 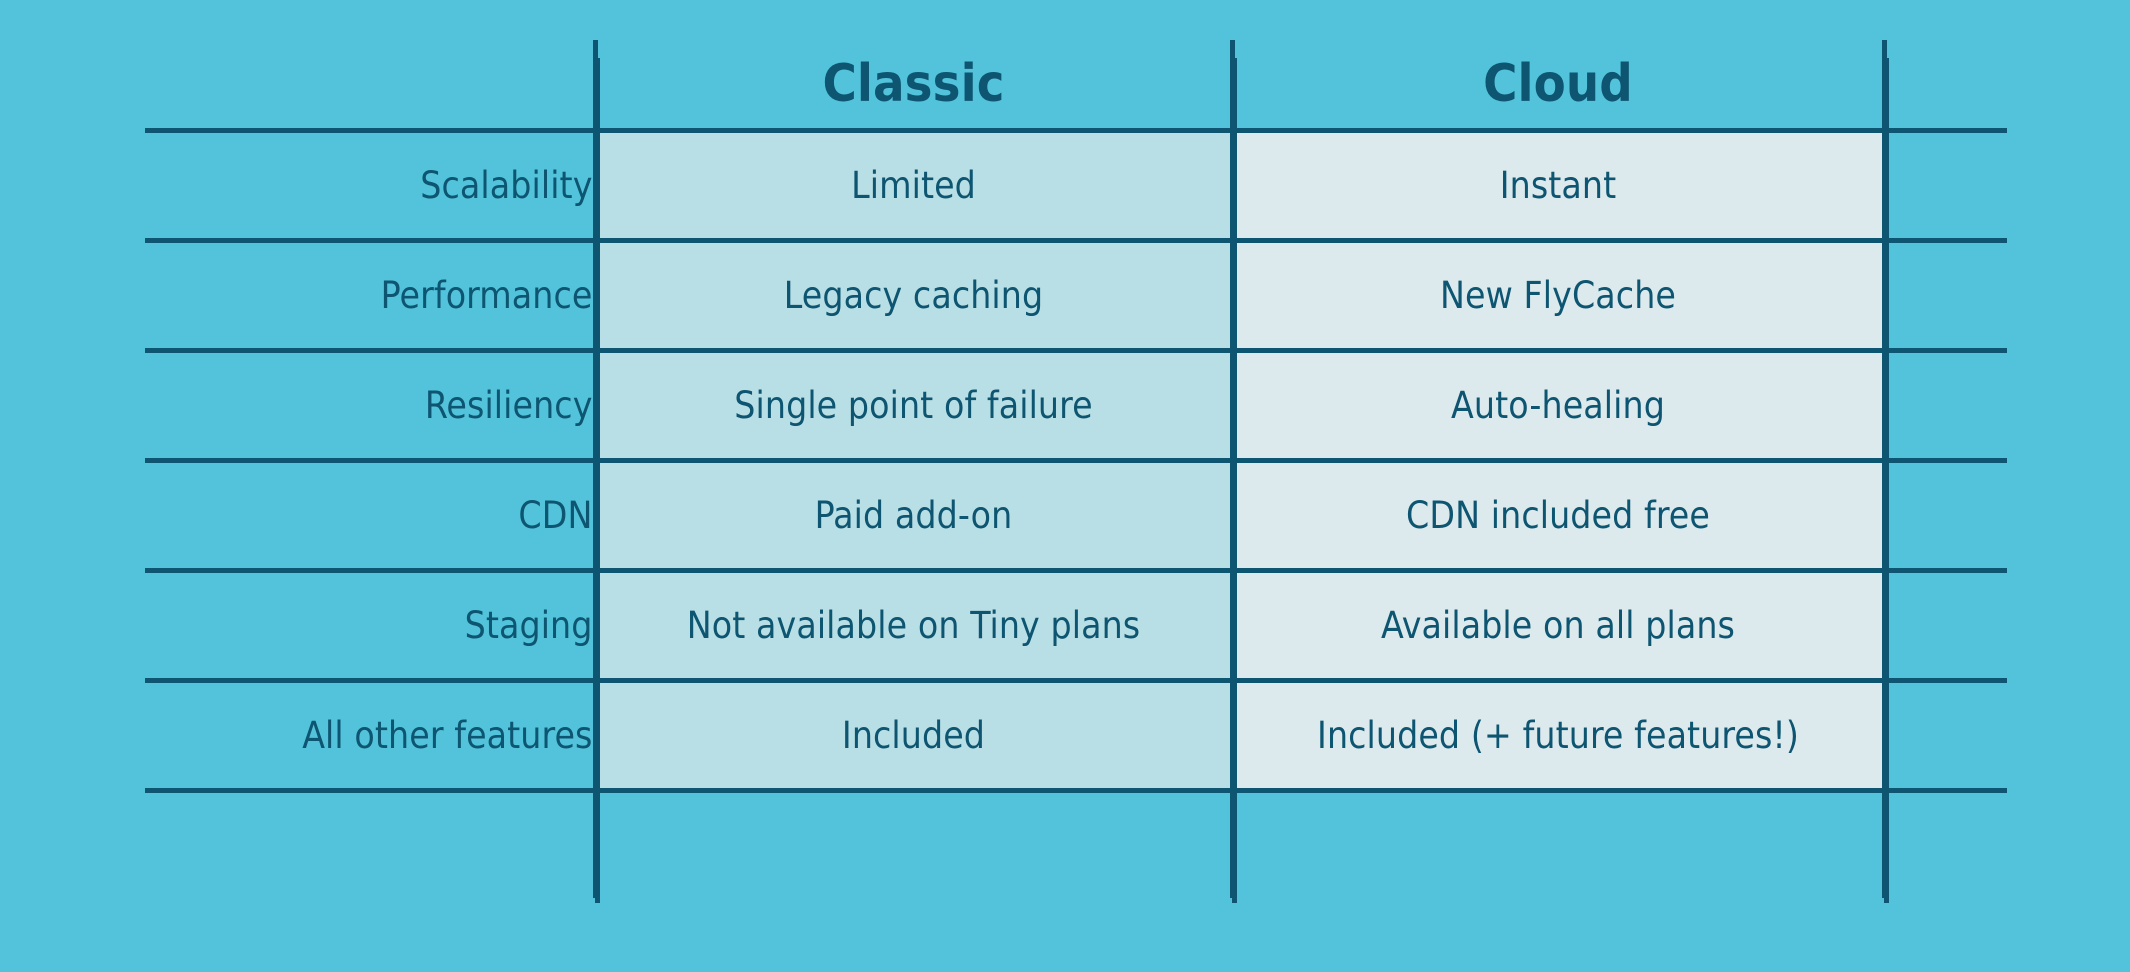 What do you see at coordinates (1559, 624) in the screenshot?
I see `cloud-value: Available on all plans` at bounding box center [1559, 624].